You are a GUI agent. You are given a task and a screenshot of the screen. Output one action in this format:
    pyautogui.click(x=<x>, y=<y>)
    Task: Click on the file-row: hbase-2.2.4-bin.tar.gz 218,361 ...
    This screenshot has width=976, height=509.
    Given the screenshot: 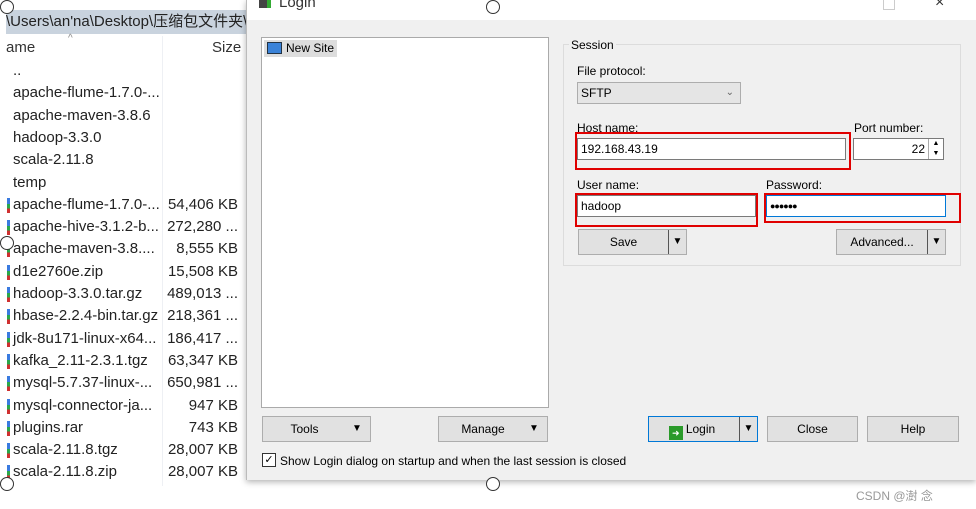 What is the action you would take?
    pyautogui.click(x=123, y=316)
    